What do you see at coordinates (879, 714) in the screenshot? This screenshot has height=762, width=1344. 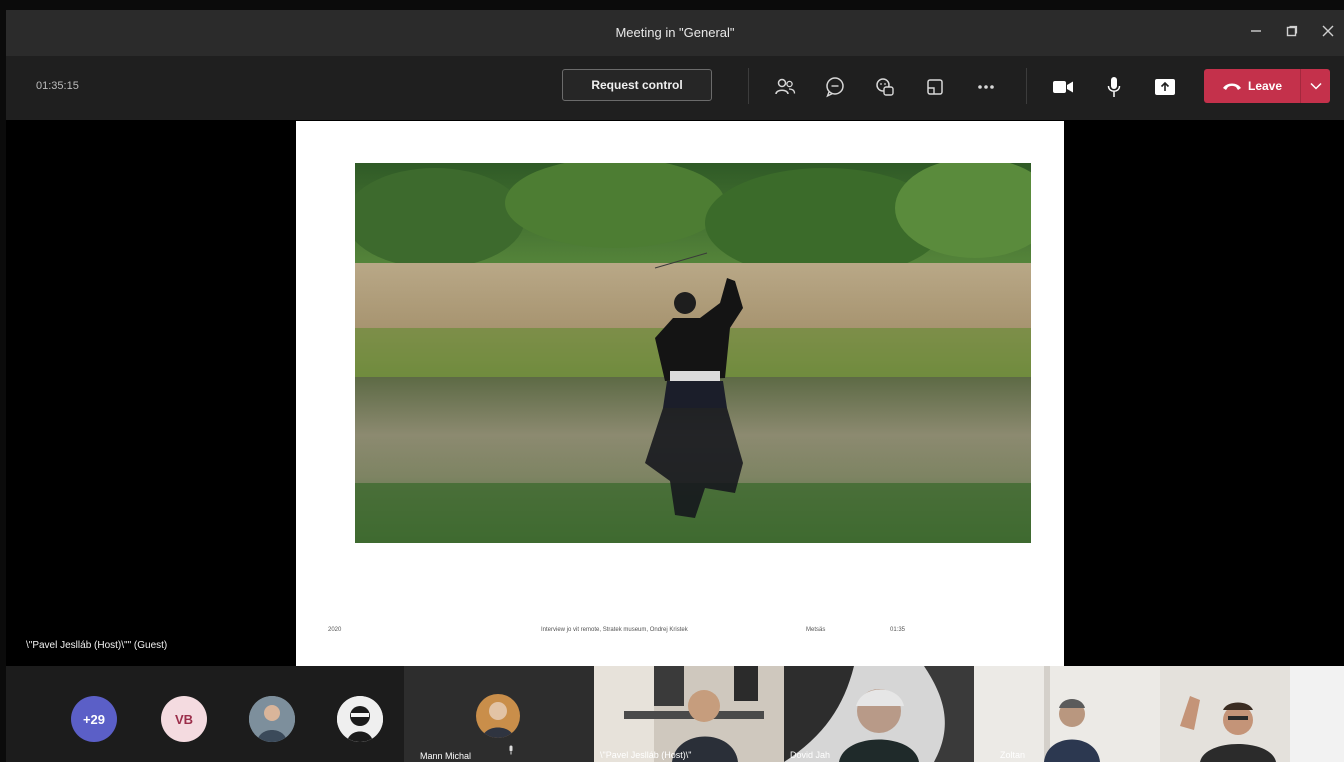 I see `video-tile: Dovid Jah` at bounding box center [879, 714].